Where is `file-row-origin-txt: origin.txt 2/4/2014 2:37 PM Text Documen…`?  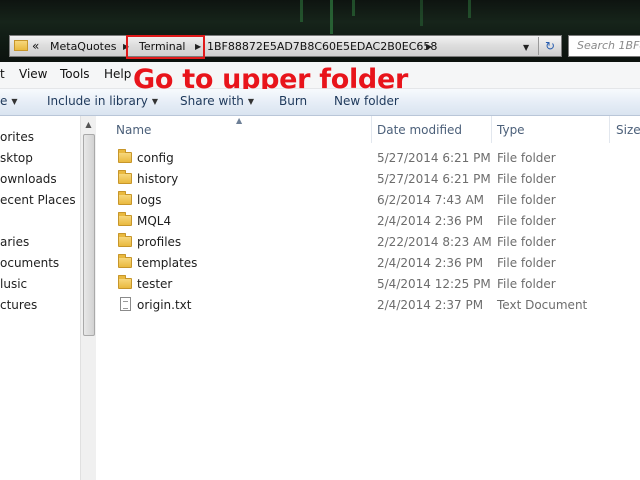 file-row-origin-txt: origin.txt 2/4/2014 2:37 PM Text Documen… is located at coordinates (368, 305).